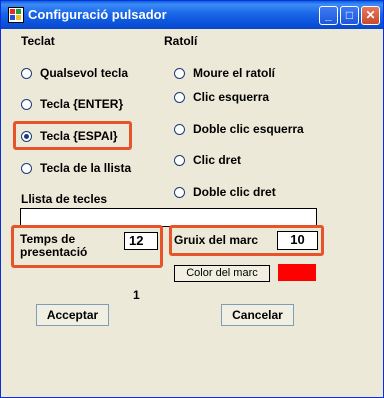 The width and height of the screenshot is (384, 398). I want to click on radio-qualsevol-tecla: Qualsevol tecla, so click(74, 73).